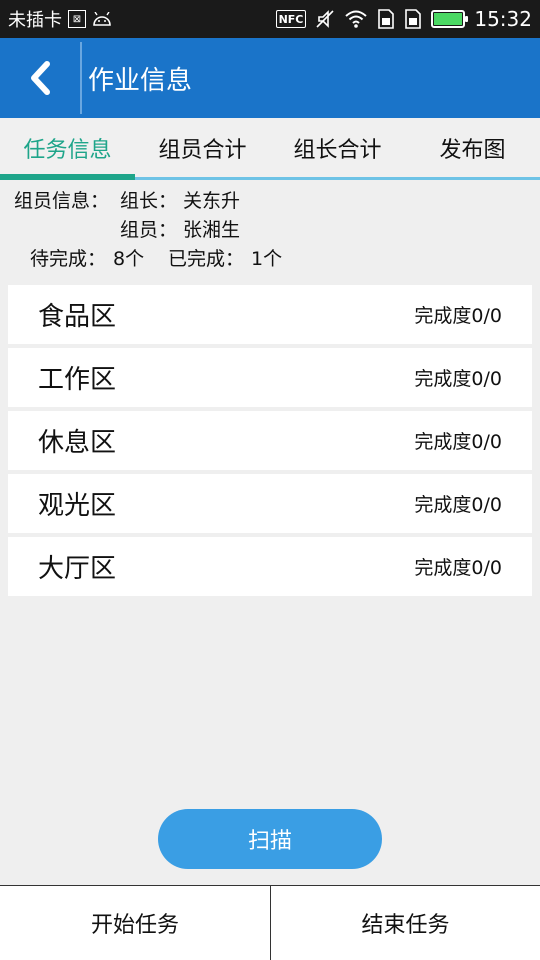 The width and height of the screenshot is (540, 960). What do you see at coordinates (270, 314) in the screenshot?
I see `zone-item-food: 食品区 完成度0/0` at bounding box center [270, 314].